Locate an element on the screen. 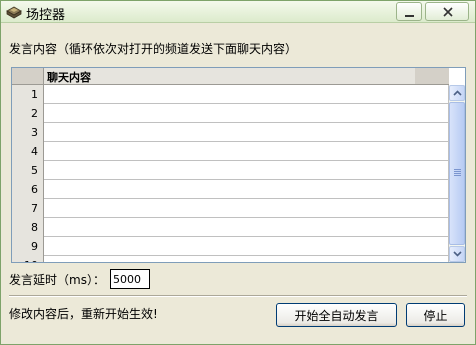 This screenshot has width=476, height=345. content-label: 发言内容（循环依次对打开的频道发送下面聊天内容） is located at coordinates (153, 49).